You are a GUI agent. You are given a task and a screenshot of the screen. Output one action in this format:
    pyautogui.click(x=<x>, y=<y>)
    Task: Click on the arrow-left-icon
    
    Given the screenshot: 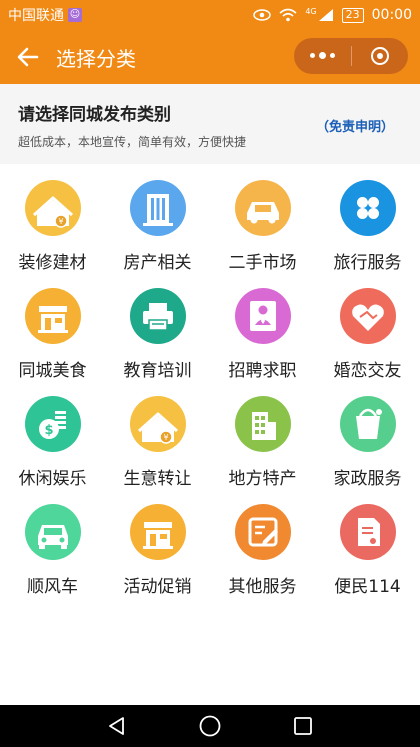 What is the action you would take?
    pyautogui.click(x=28, y=57)
    